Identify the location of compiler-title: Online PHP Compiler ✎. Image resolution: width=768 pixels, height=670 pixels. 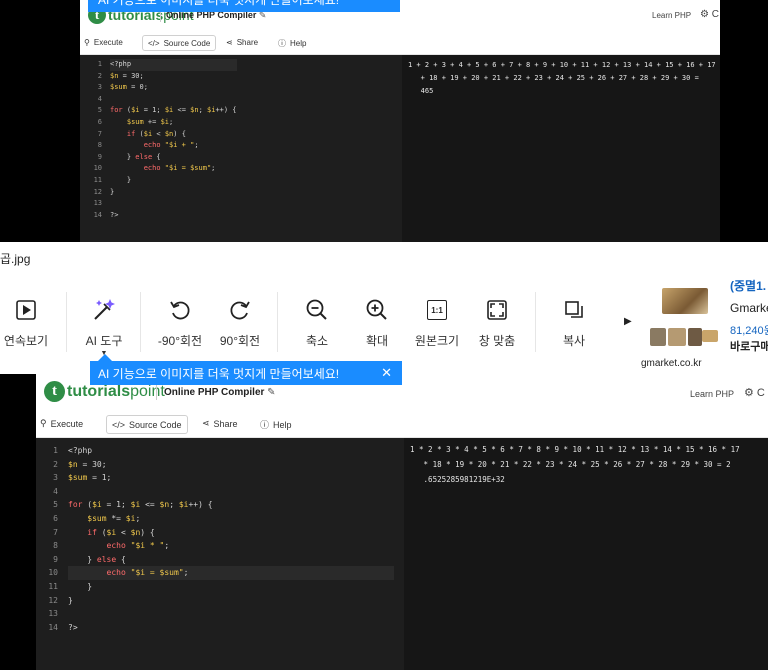
(220, 392).